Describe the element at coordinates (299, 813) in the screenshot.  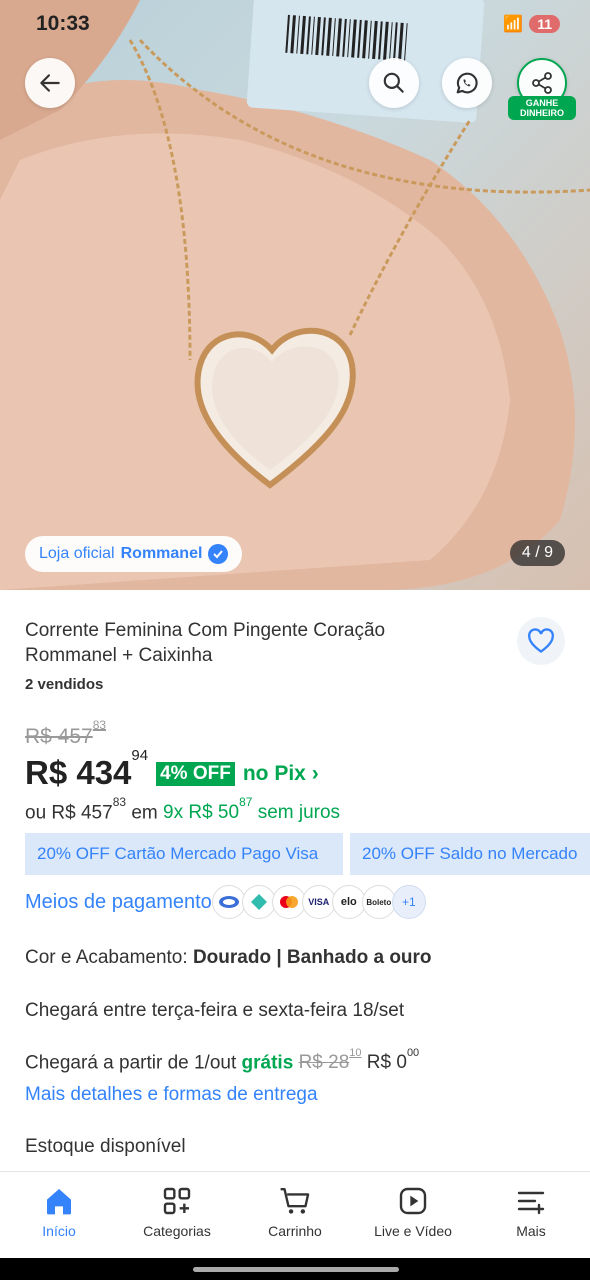
I see `installment-suffix: sem juros` at that location.